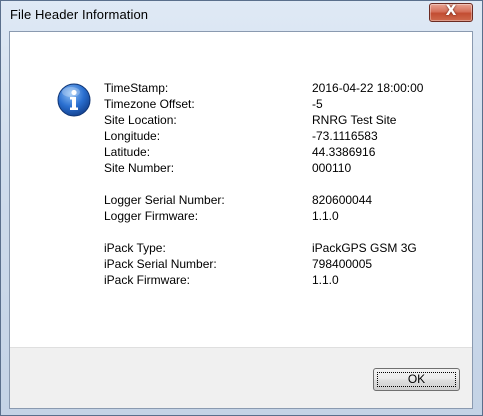  I want to click on field-value: 000110, so click(332, 168).